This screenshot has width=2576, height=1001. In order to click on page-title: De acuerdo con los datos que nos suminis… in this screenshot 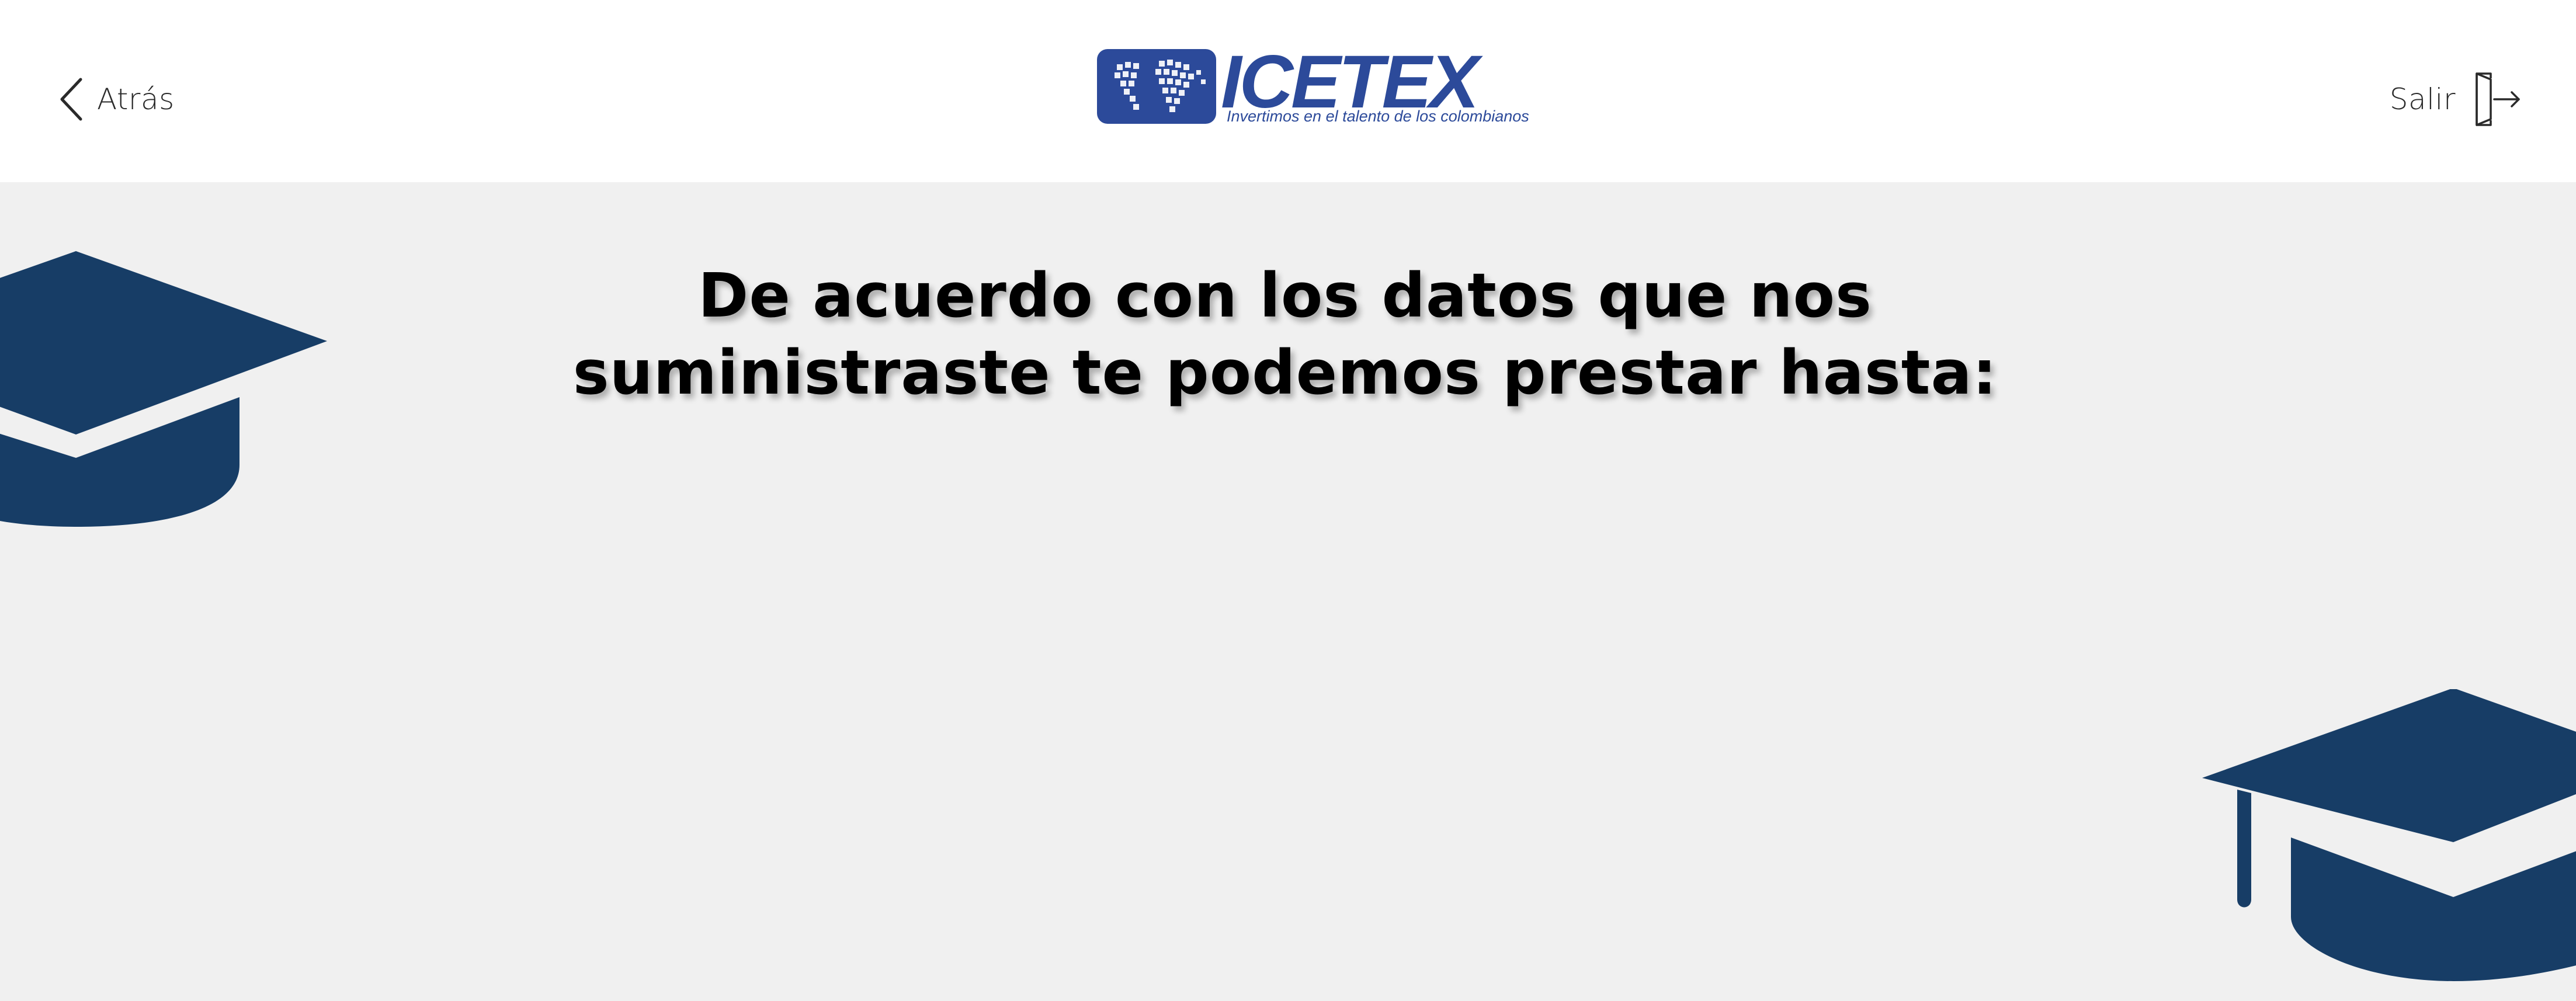, I will do `click(1285, 334)`.